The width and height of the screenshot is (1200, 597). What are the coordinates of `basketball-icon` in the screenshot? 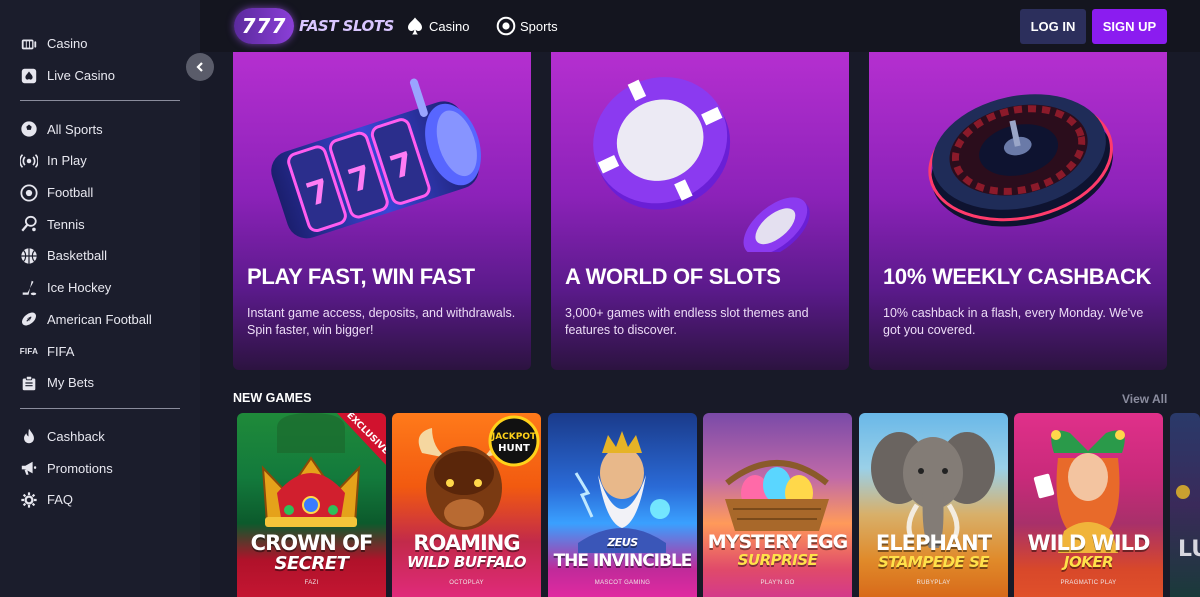 It's located at (29, 256).